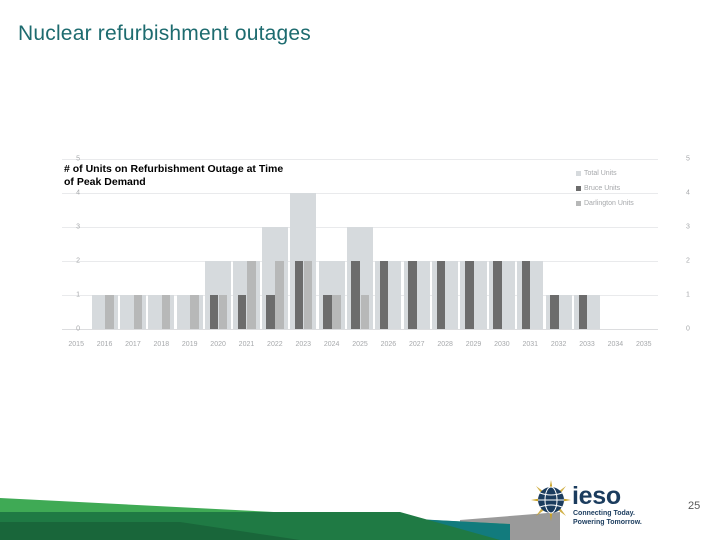 This screenshot has width=720, height=540. I want to click on x-axis-label-2018: 2018, so click(161, 344).